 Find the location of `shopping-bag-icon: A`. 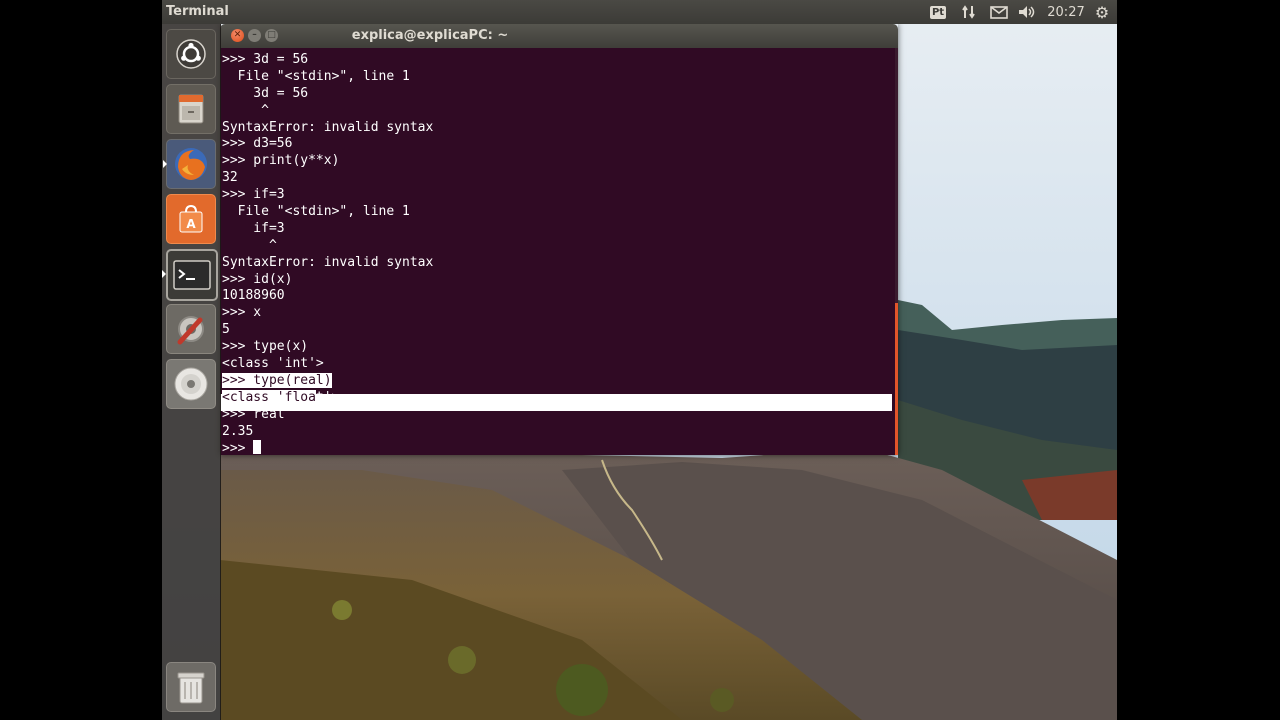

shopping-bag-icon: A is located at coordinates (191, 218).